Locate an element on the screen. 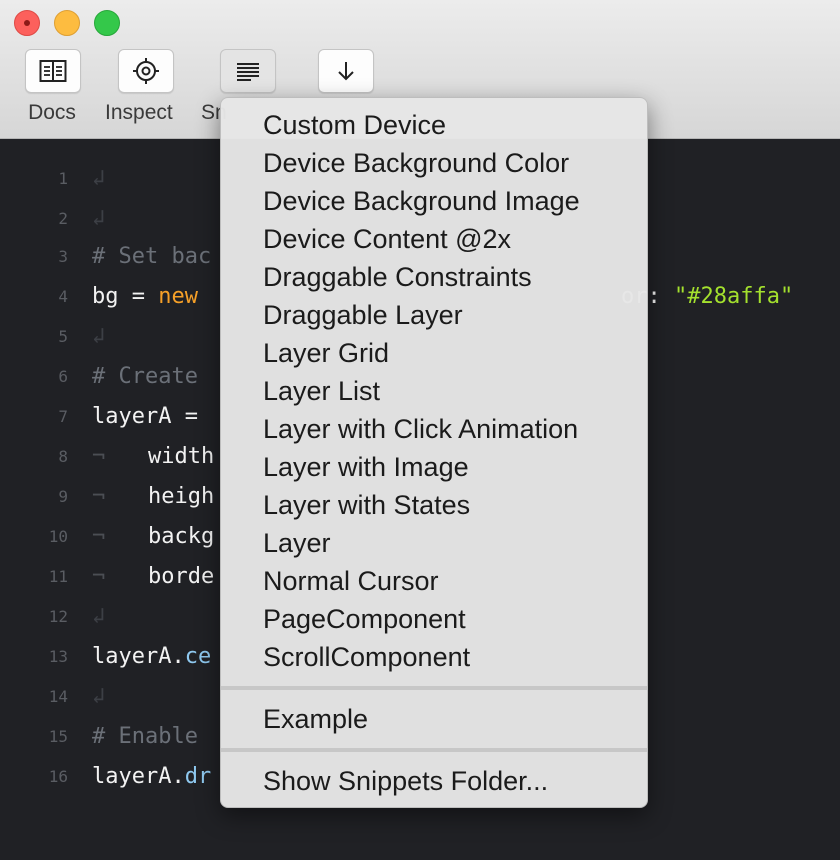 Image resolution: width=840 pixels, height=860 pixels. code-text: bg is located at coordinates (105, 296).